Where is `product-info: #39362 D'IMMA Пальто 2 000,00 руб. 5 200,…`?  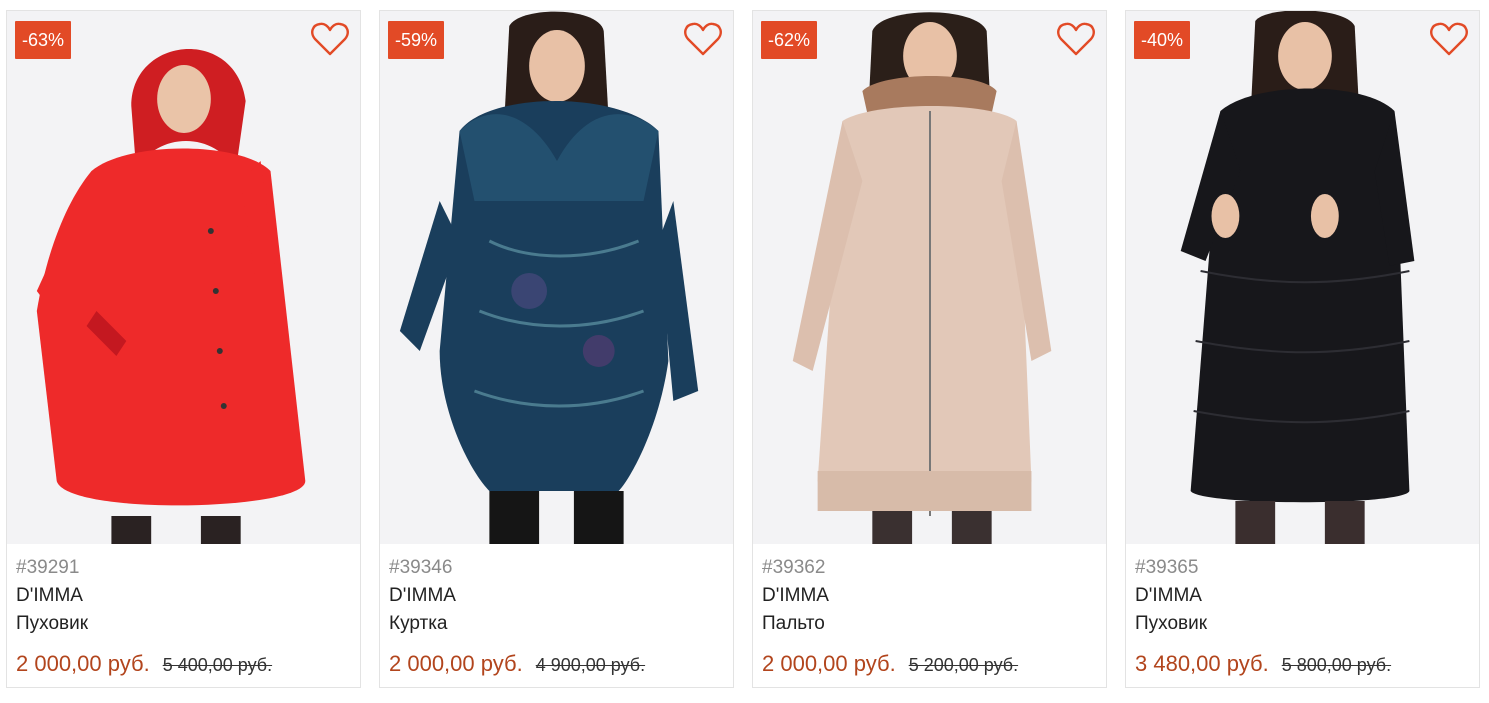 product-info: #39362 D'IMMA Пальто 2 000,00 руб. 5 200,… is located at coordinates (930, 617).